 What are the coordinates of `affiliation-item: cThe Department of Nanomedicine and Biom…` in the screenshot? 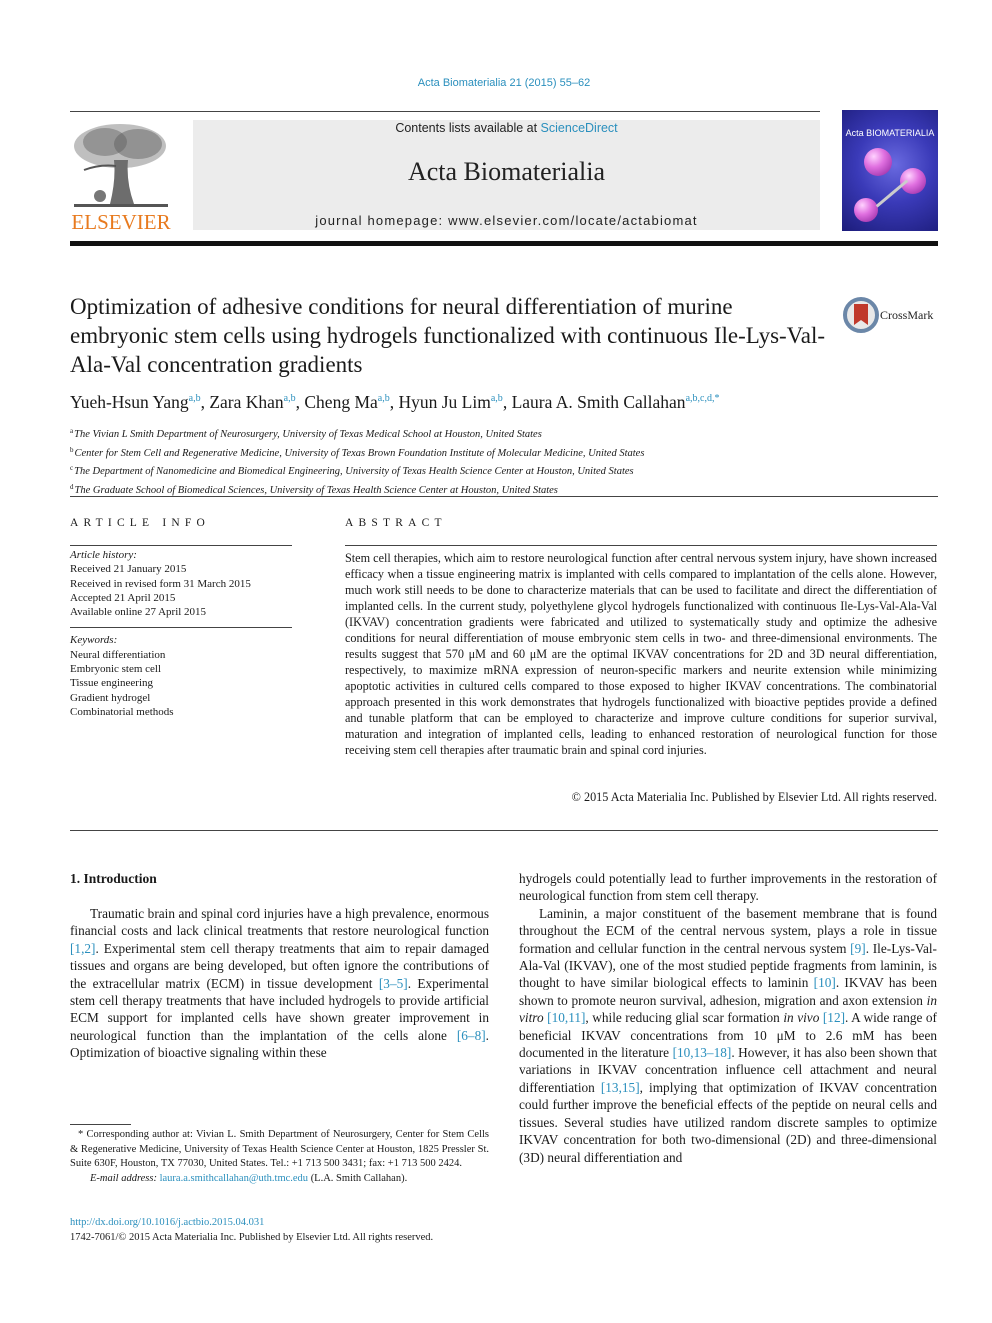 It's located at (500, 470).